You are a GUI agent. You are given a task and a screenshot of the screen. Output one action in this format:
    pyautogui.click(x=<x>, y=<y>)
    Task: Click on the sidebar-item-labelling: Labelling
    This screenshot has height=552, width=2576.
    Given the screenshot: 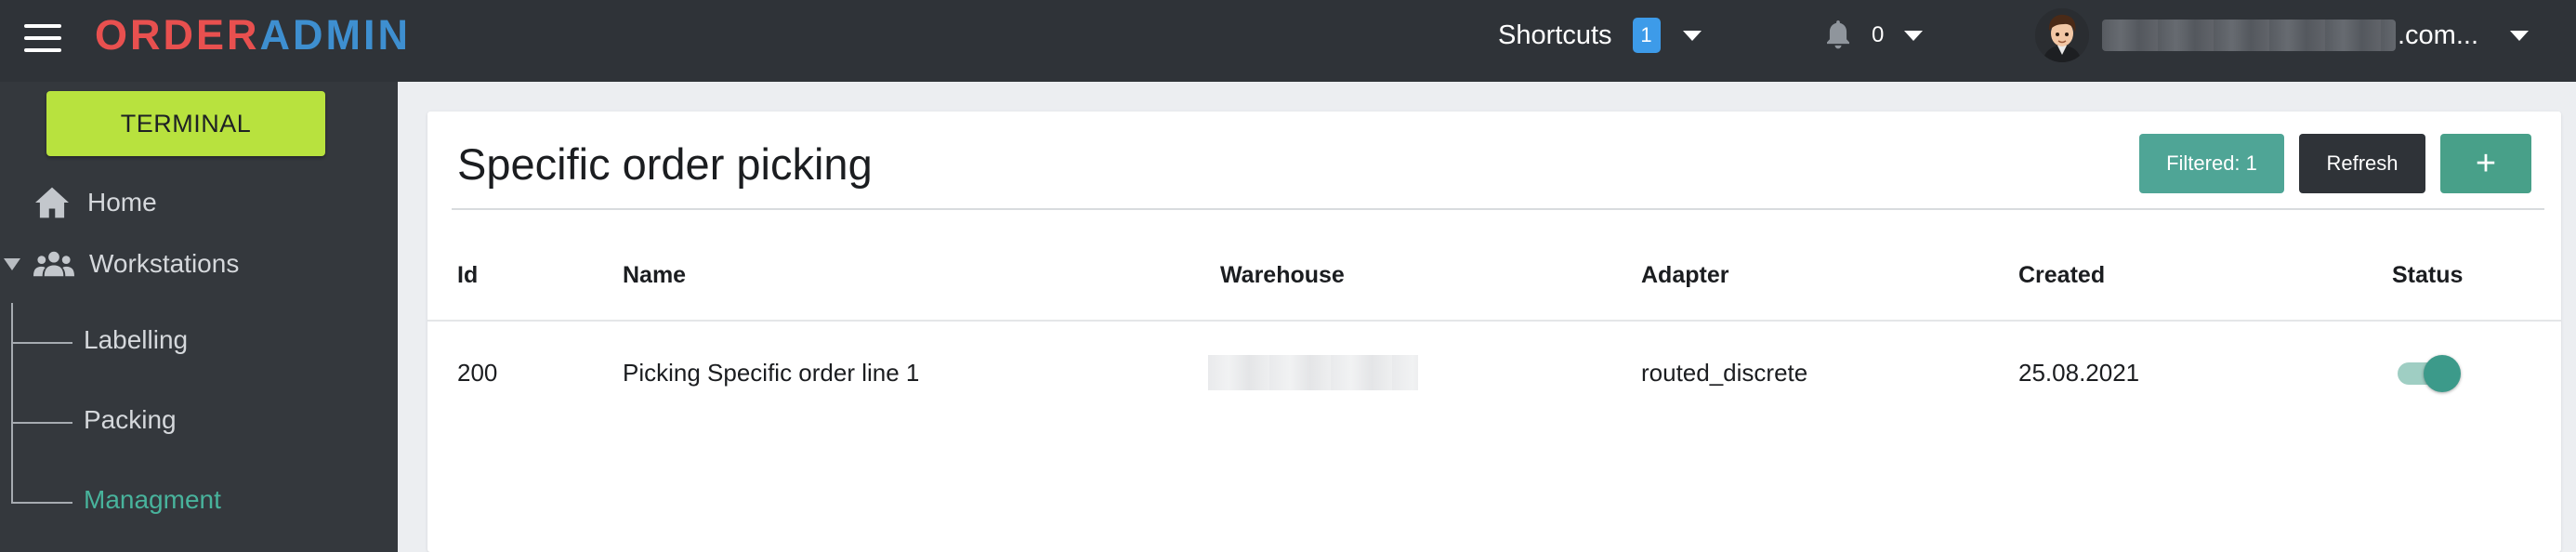 What is the action you would take?
    pyautogui.click(x=136, y=340)
    